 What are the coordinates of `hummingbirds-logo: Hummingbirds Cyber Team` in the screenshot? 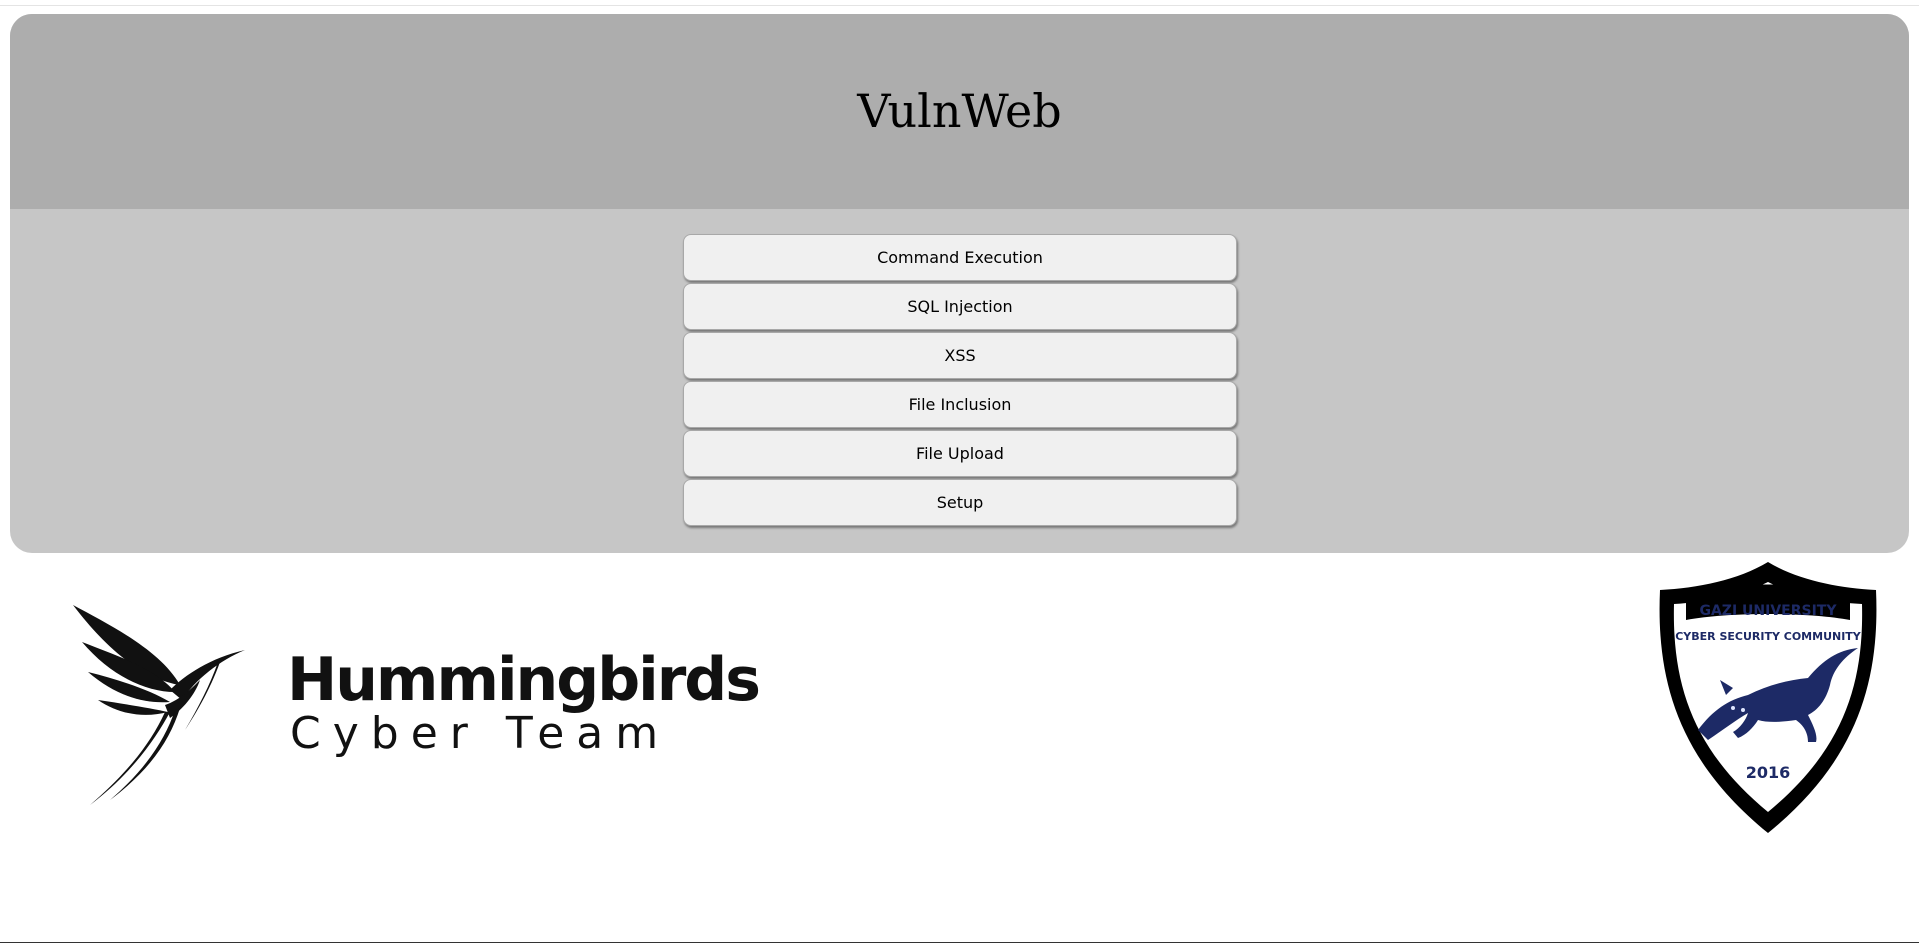 It's located at (415, 705).